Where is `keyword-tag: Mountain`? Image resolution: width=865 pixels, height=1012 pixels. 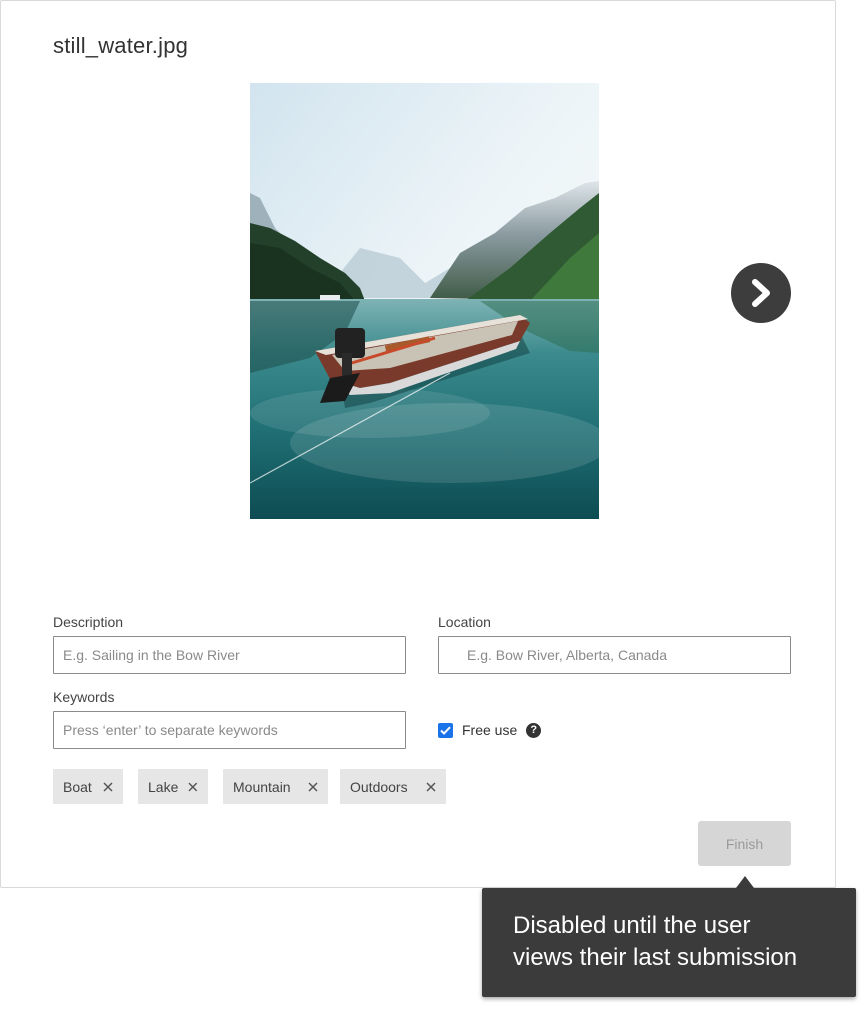
keyword-tag: Mountain is located at coordinates (275, 786).